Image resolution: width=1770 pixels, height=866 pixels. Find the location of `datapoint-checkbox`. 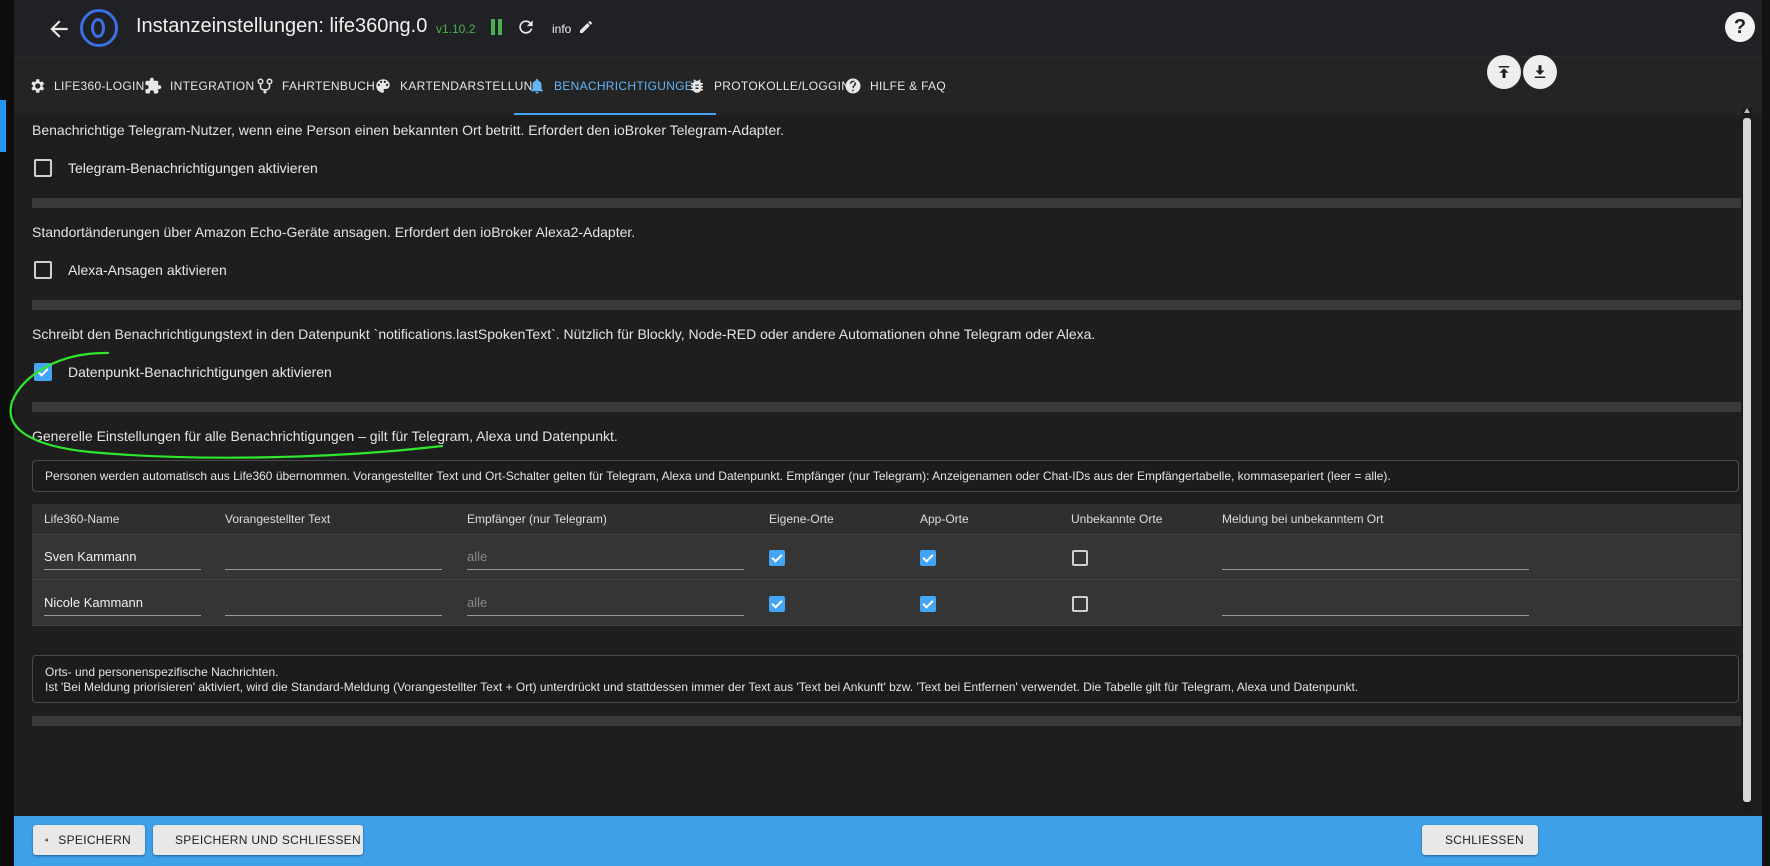

datapoint-checkbox is located at coordinates (43, 372).